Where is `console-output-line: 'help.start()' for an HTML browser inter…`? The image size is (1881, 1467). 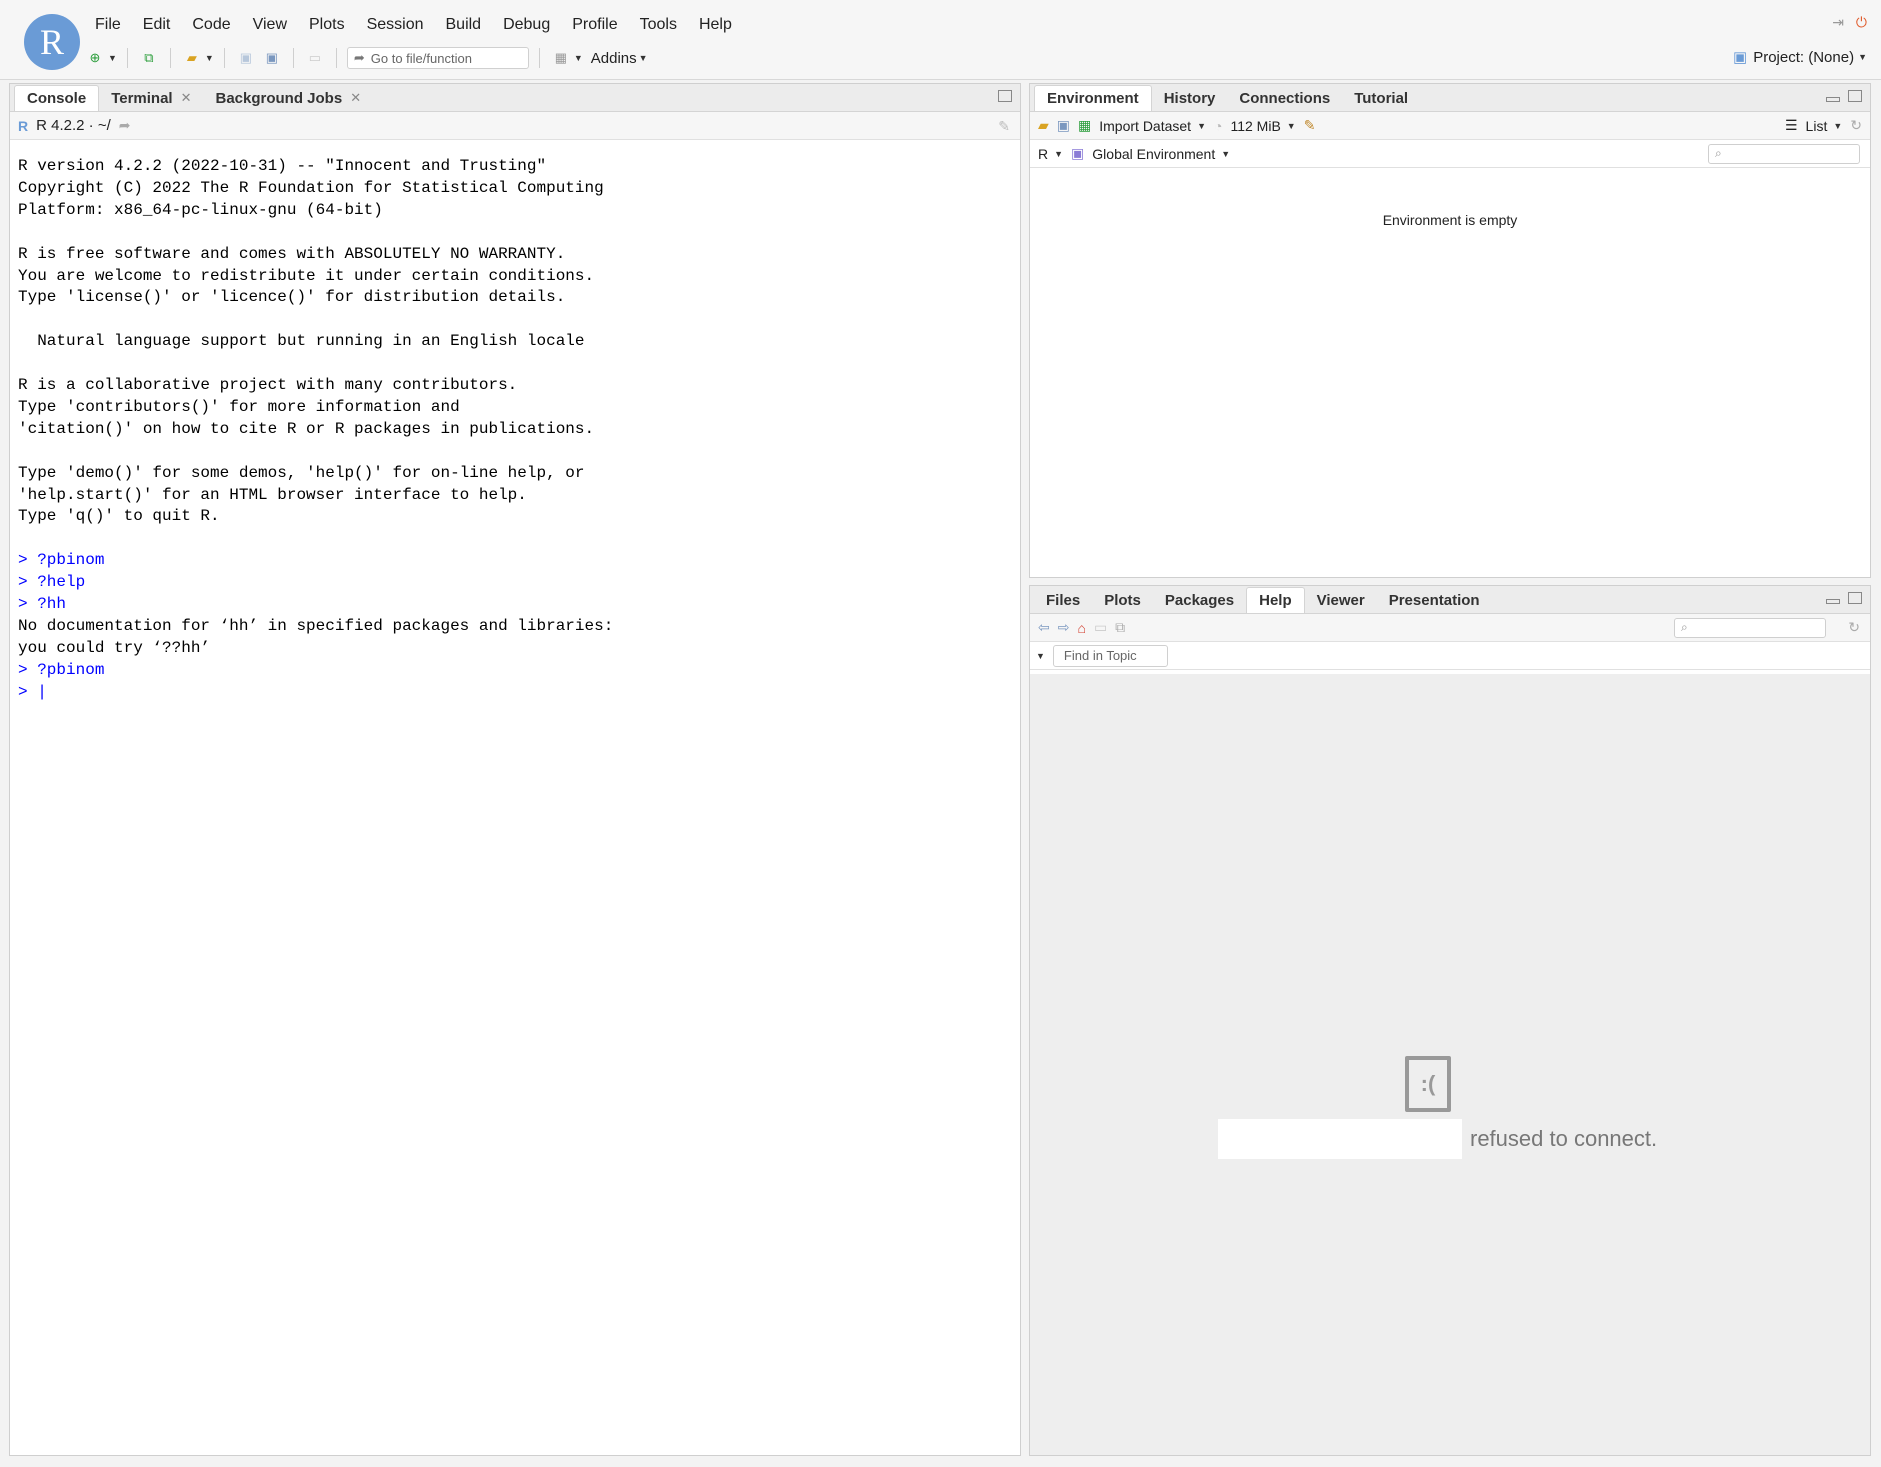
console-output-line: 'help.start()' for an HTML browser inter… is located at coordinates (272, 494).